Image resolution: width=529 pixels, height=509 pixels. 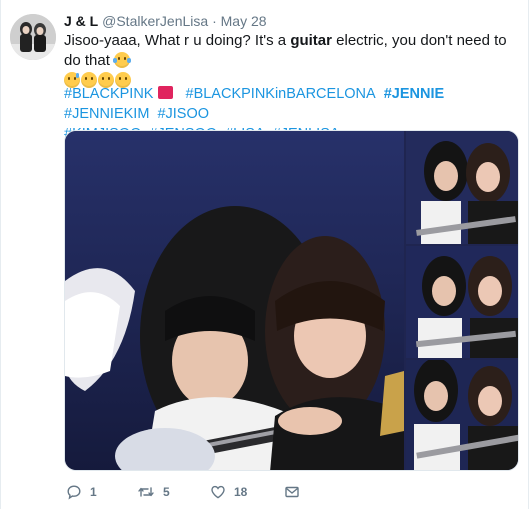 I want to click on retweet-button: 5, so click(x=153, y=492).